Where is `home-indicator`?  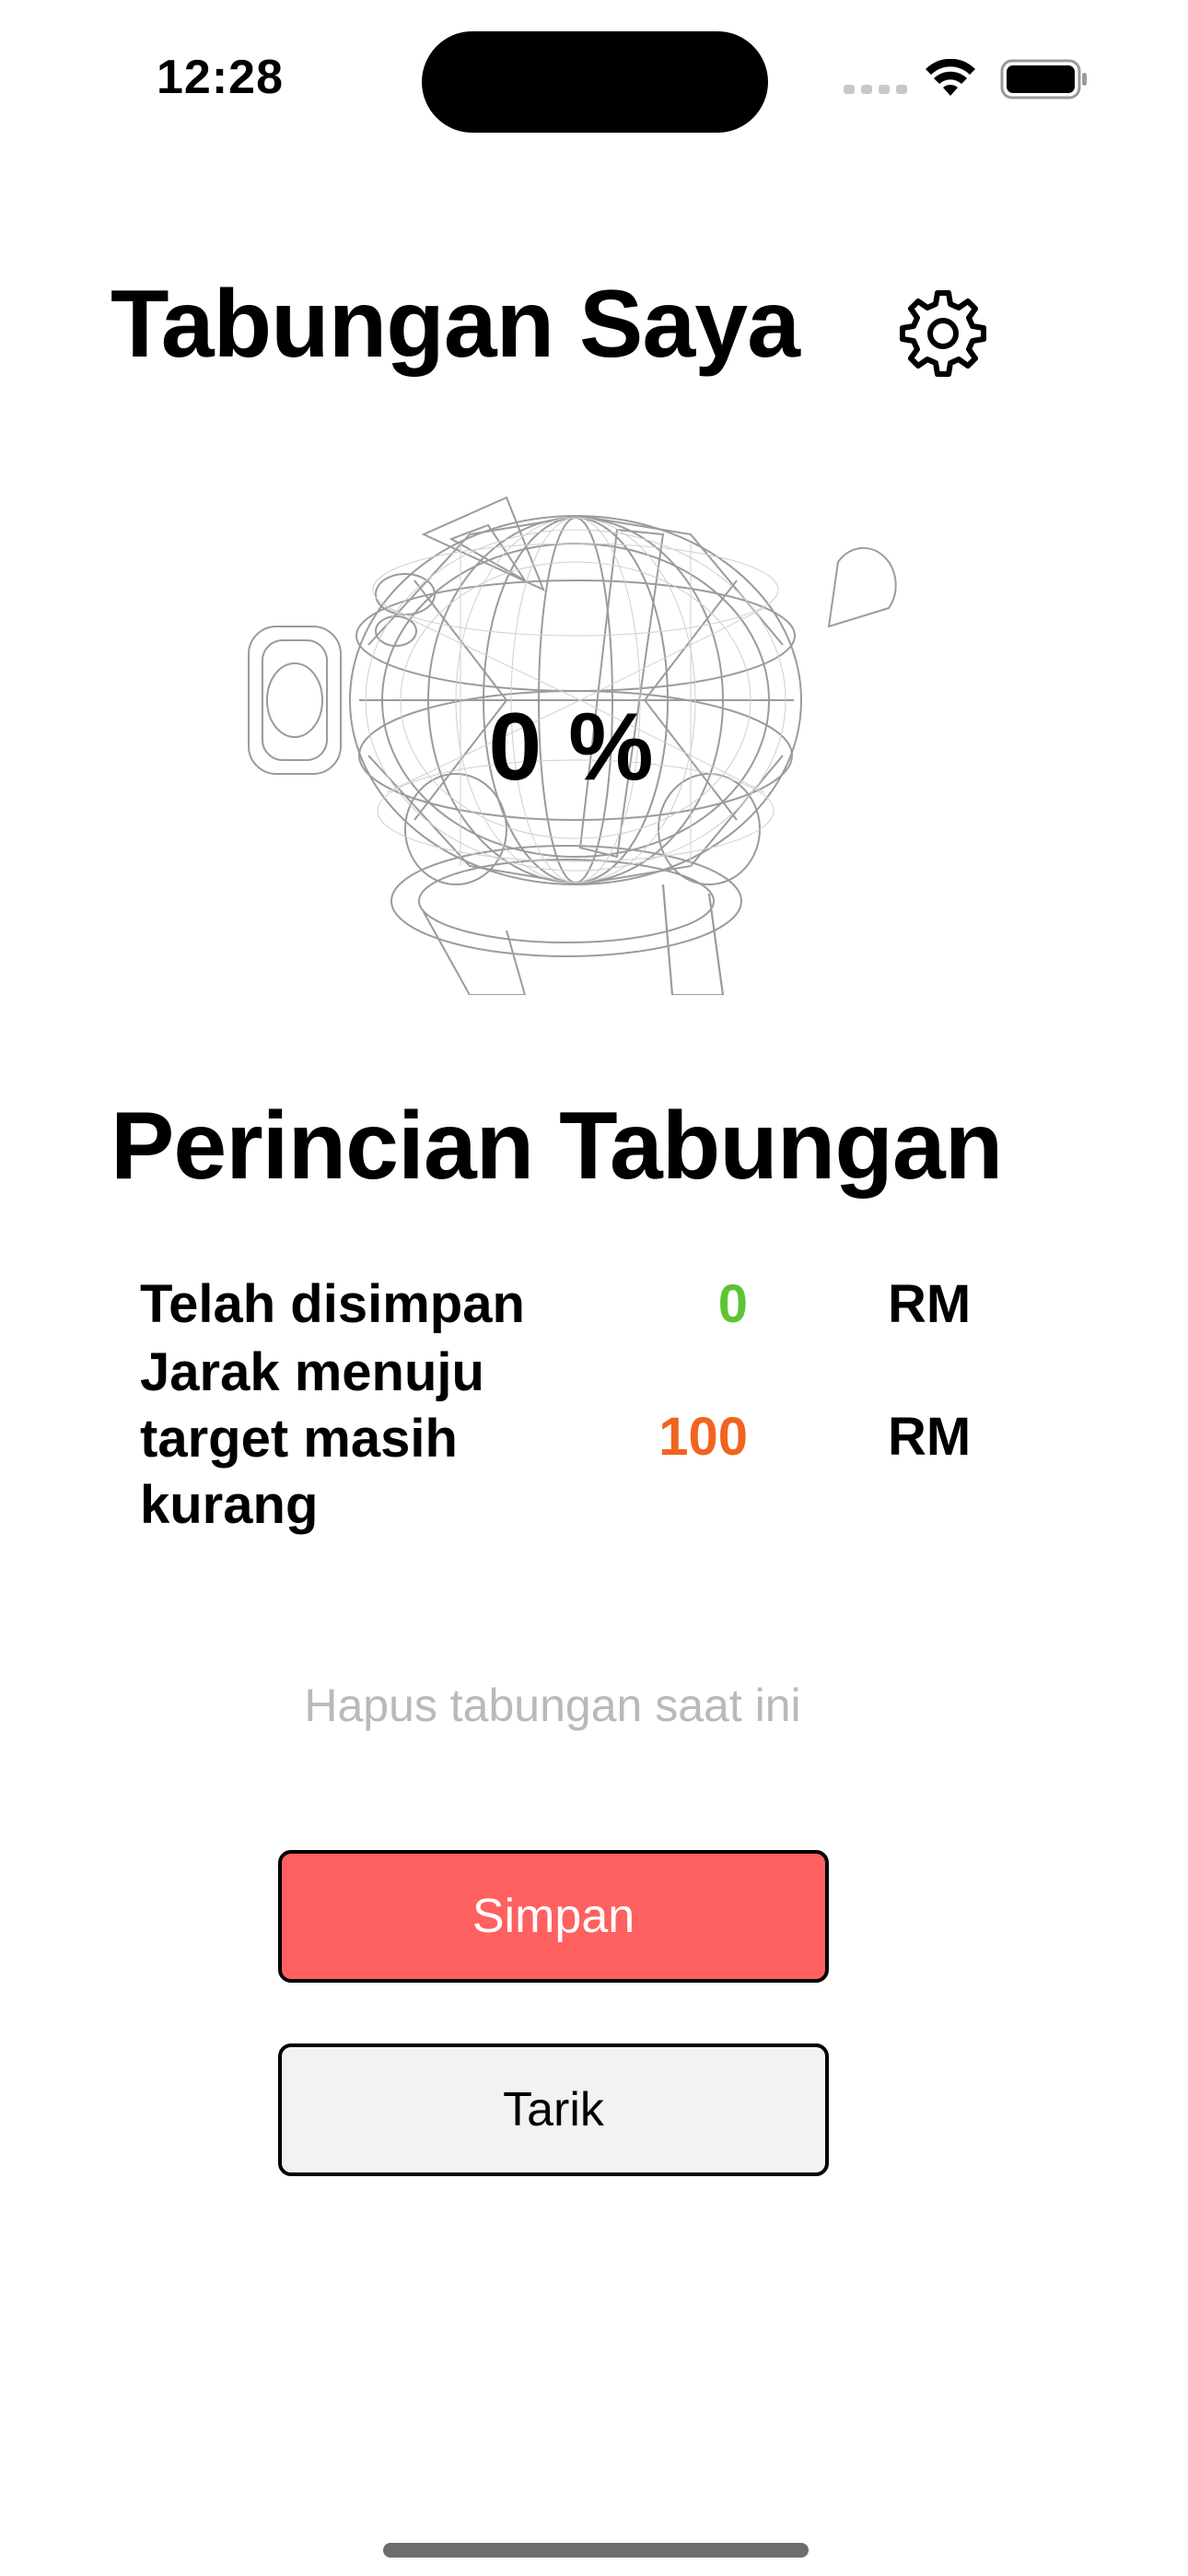
home-indicator is located at coordinates (596, 2550).